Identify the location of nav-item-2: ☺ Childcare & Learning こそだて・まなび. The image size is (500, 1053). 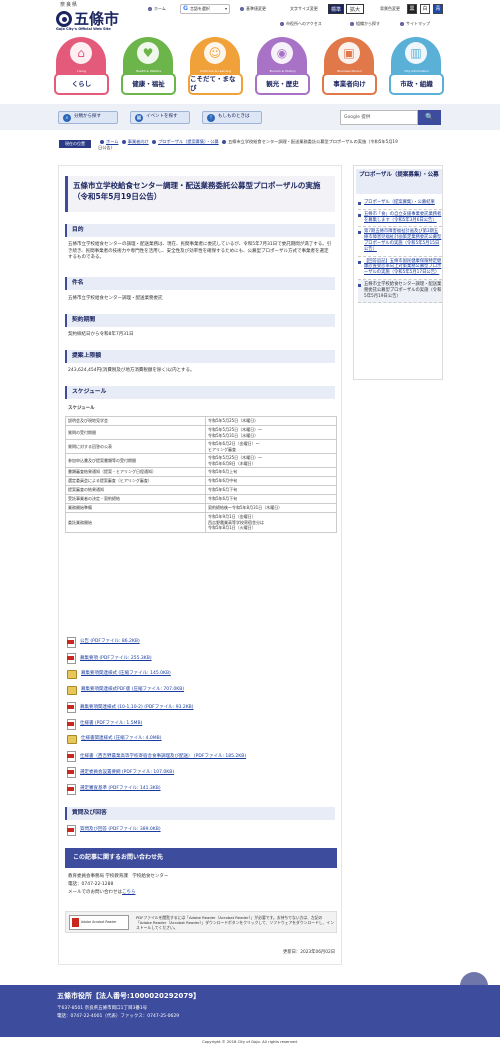
(215, 66).